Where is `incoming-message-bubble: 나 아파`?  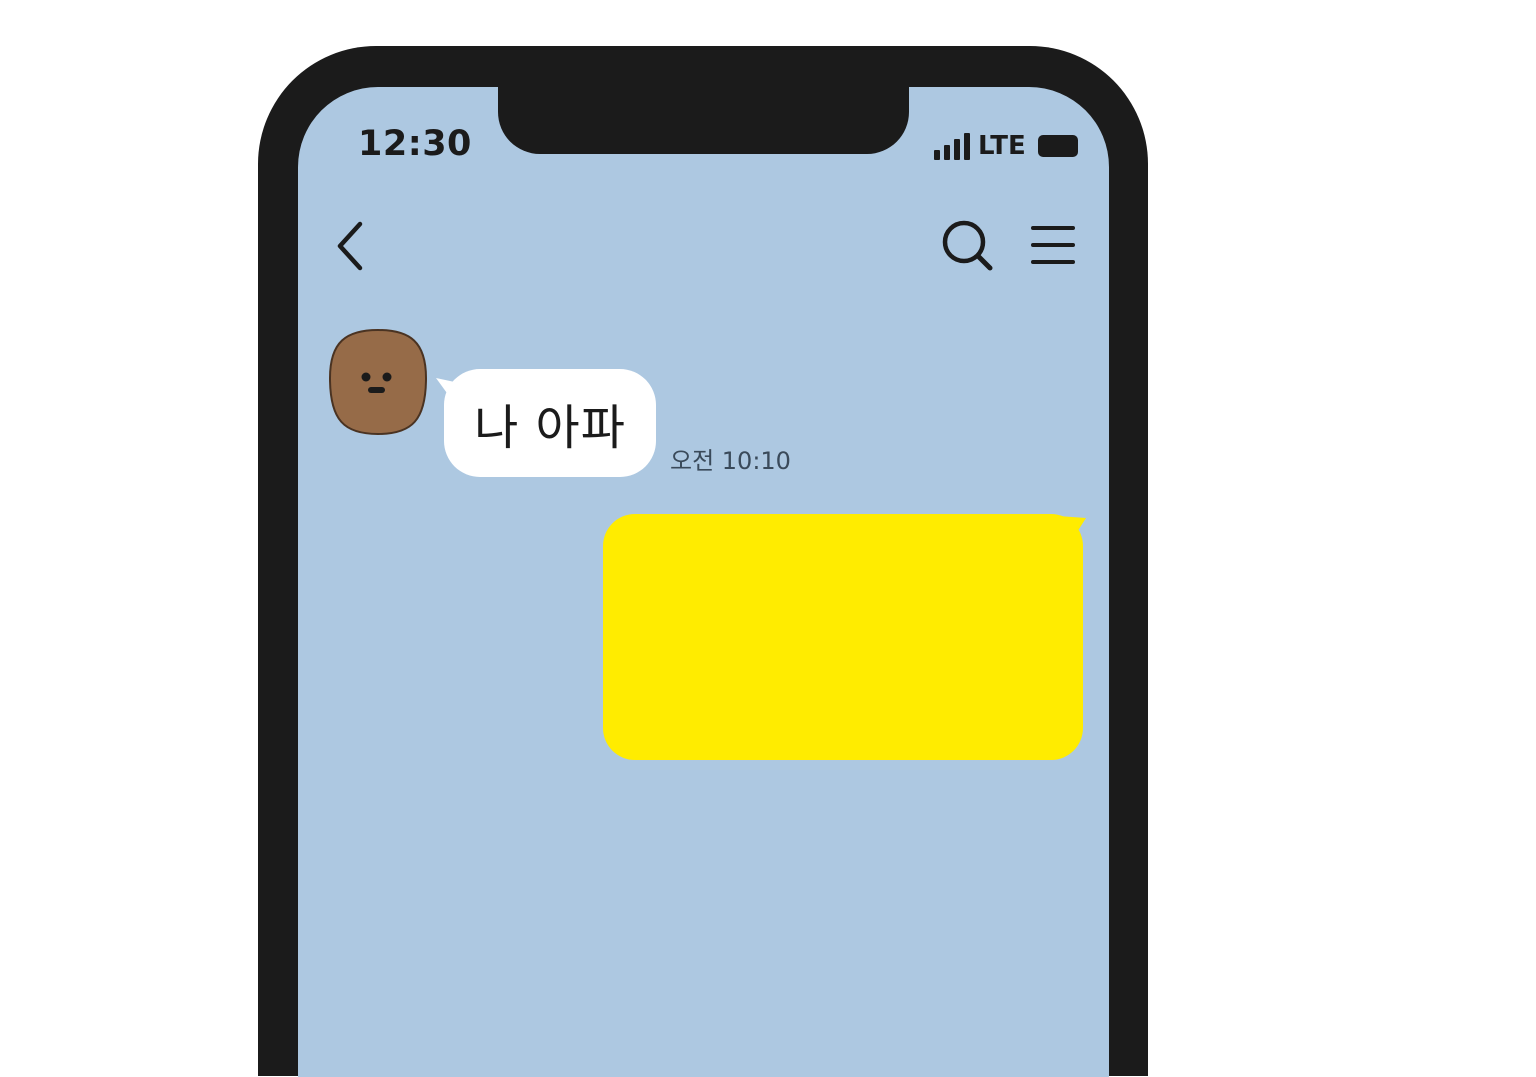 incoming-message-bubble: 나 아파 is located at coordinates (550, 423).